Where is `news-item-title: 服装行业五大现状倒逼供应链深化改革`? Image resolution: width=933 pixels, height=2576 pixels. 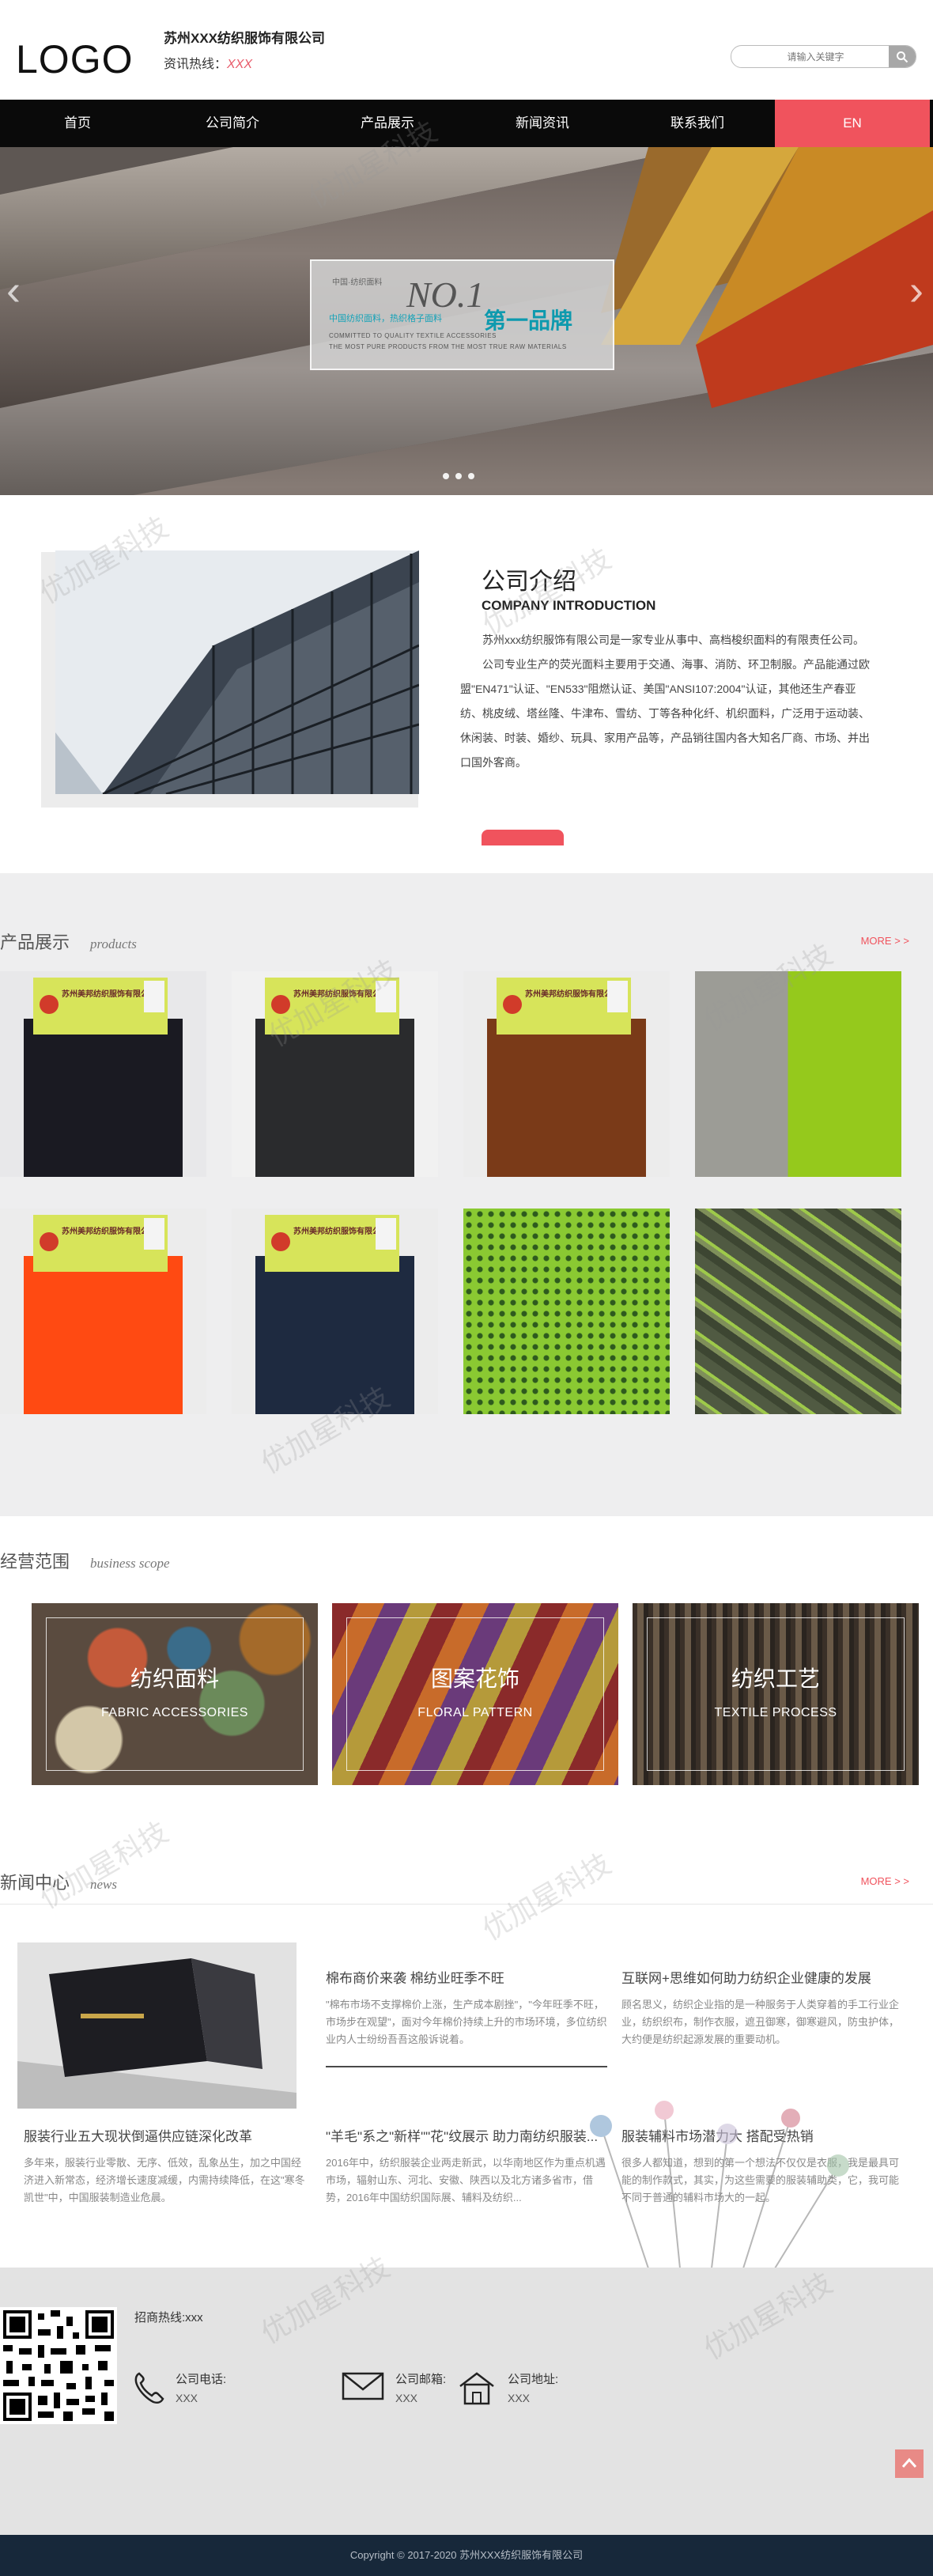
news-item-title: 服装行业五大现状倒逼供应链深化改革 is located at coordinates (164, 2137).